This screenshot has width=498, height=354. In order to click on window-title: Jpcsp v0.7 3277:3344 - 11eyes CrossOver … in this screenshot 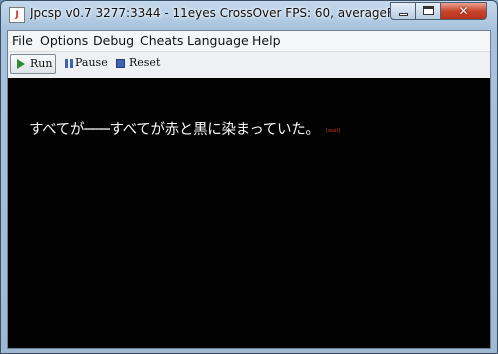, I will do `click(210, 13)`.